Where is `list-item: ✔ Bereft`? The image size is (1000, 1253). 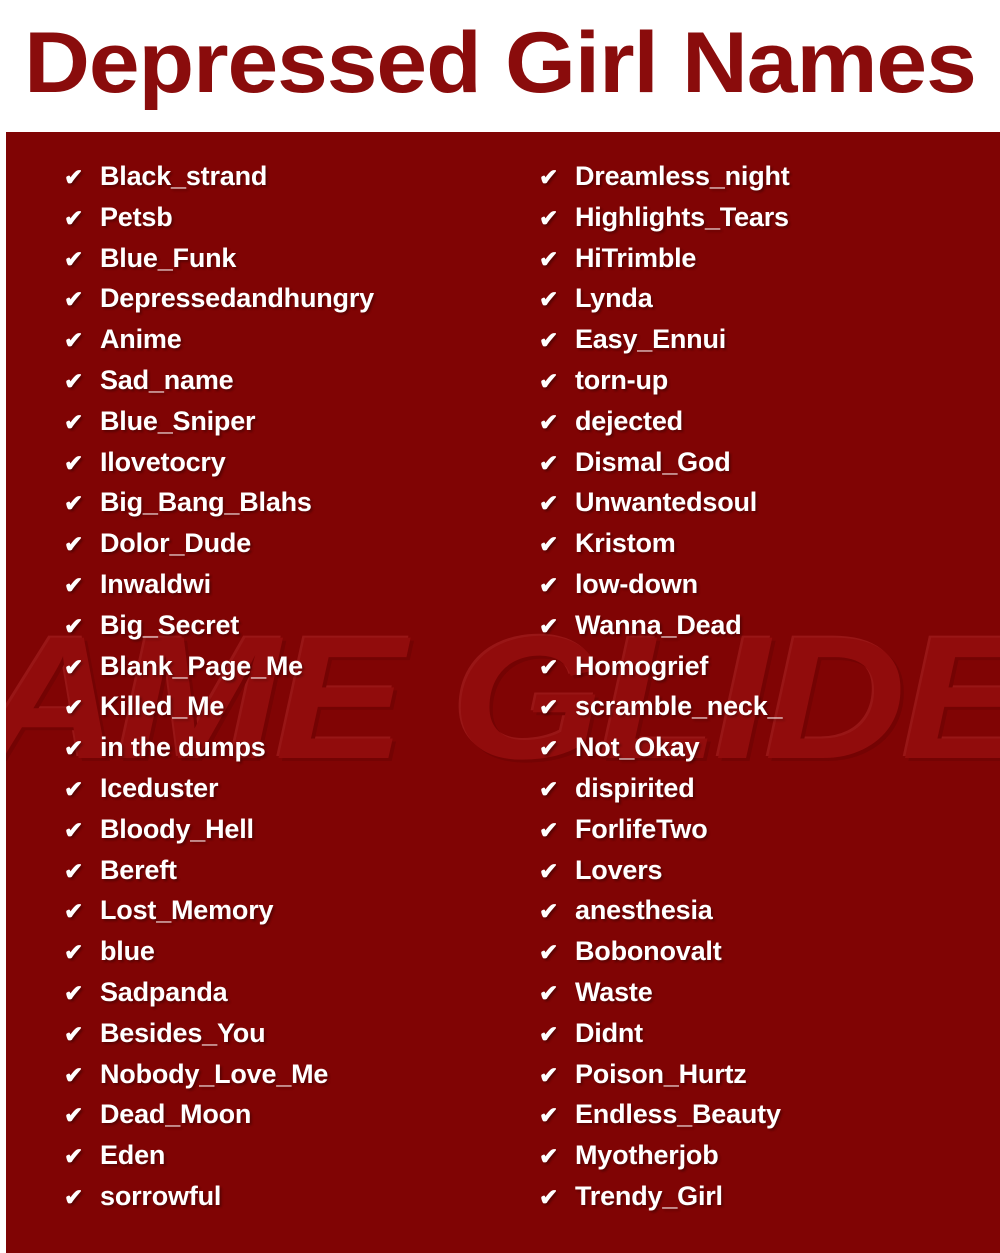 list-item: ✔ Bereft is located at coordinates (283, 870).